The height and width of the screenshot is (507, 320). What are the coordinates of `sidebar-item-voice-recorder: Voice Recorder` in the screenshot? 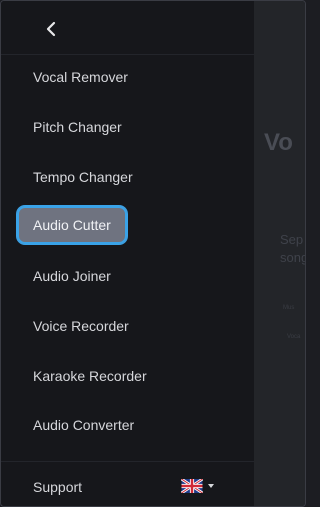 It's located at (81, 326).